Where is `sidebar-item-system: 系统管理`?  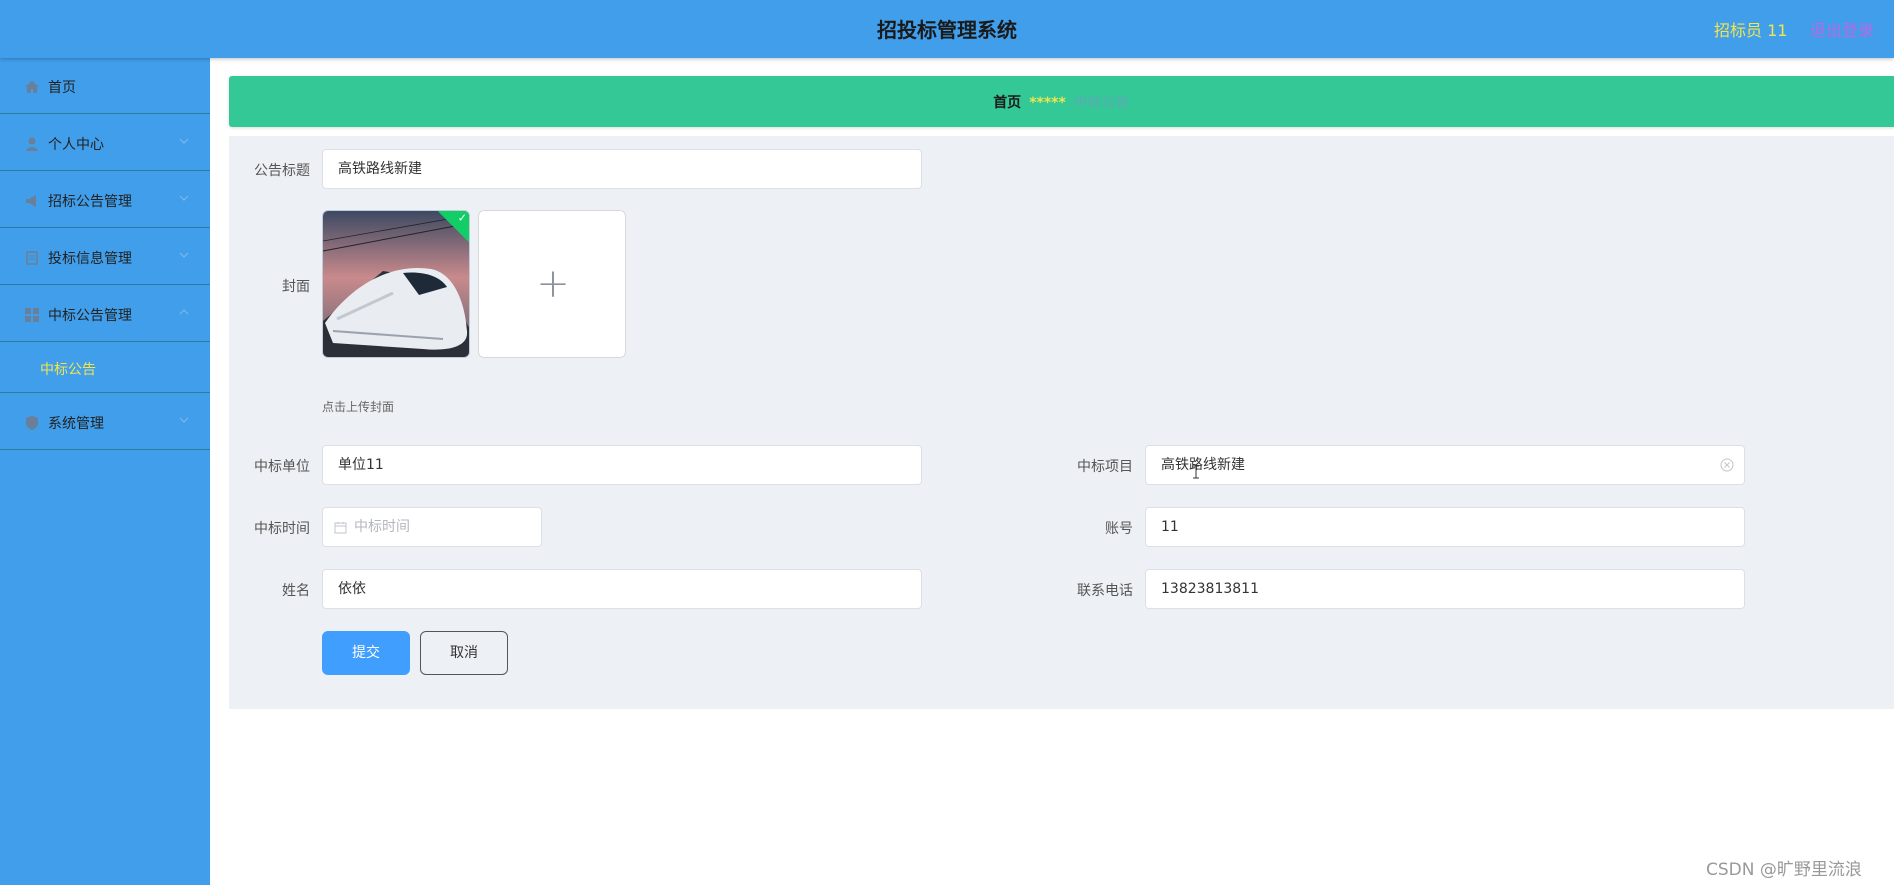
sidebar-item-system: 系统管理 is located at coordinates (105, 422).